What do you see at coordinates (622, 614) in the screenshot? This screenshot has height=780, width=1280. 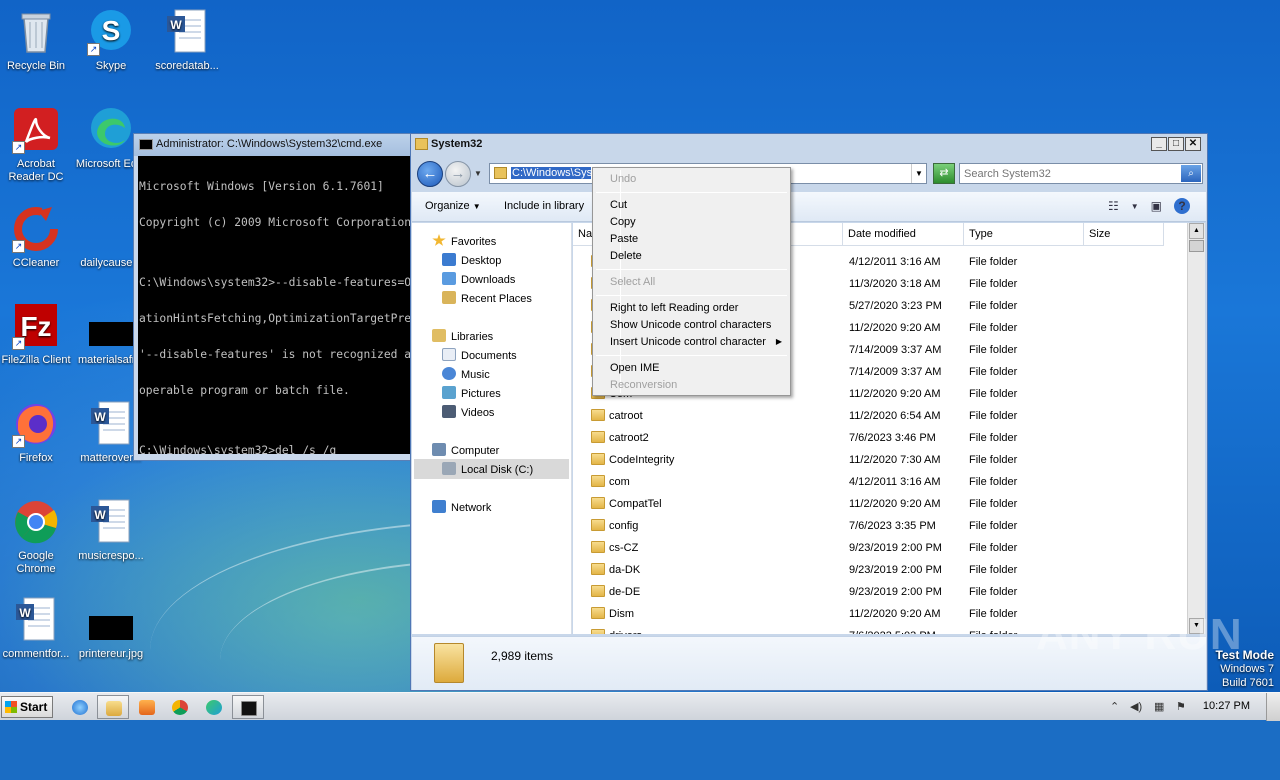 I see `file-name: Dism` at bounding box center [622, 614].